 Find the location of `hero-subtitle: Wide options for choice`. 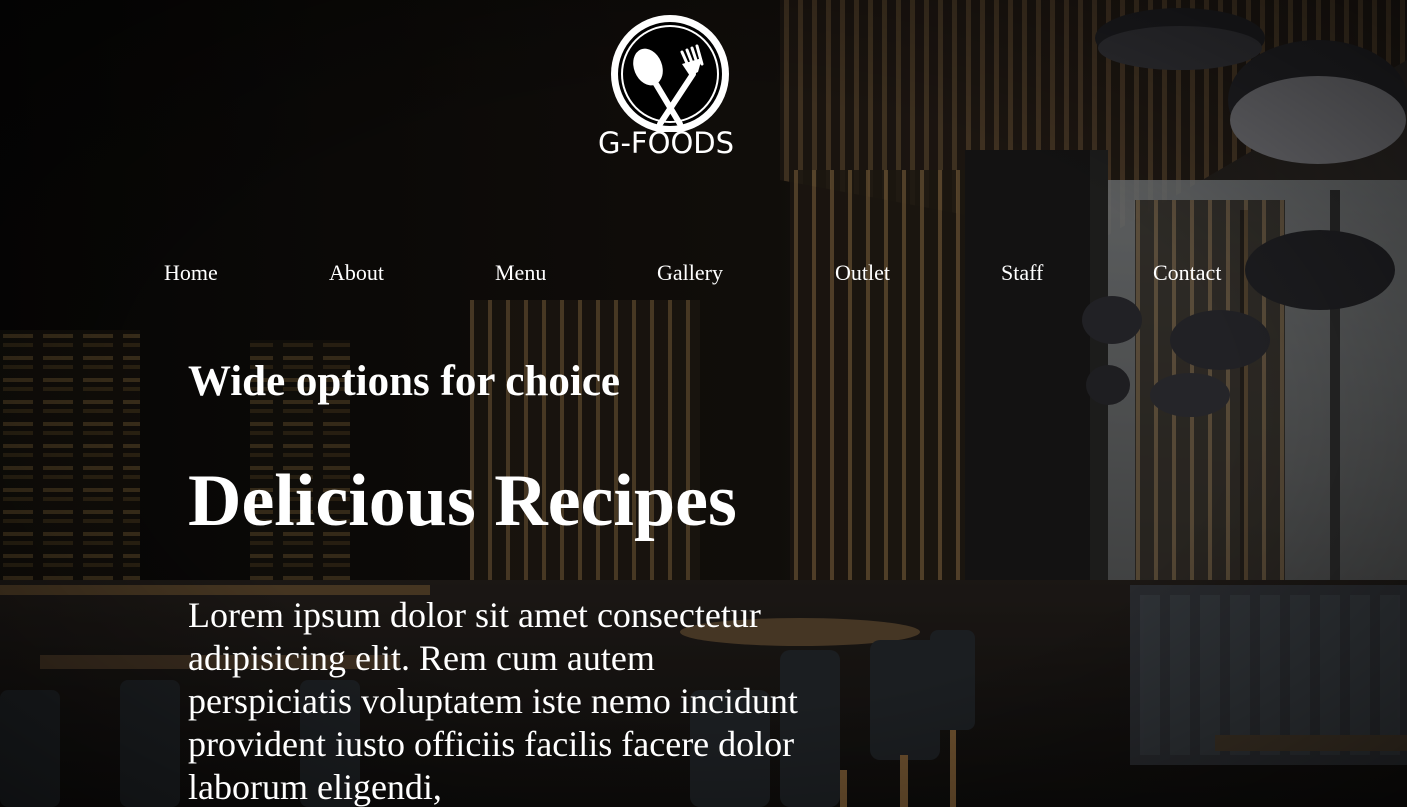

hero-subtitle: Wide options for choice is located at coordinates (404, 381).